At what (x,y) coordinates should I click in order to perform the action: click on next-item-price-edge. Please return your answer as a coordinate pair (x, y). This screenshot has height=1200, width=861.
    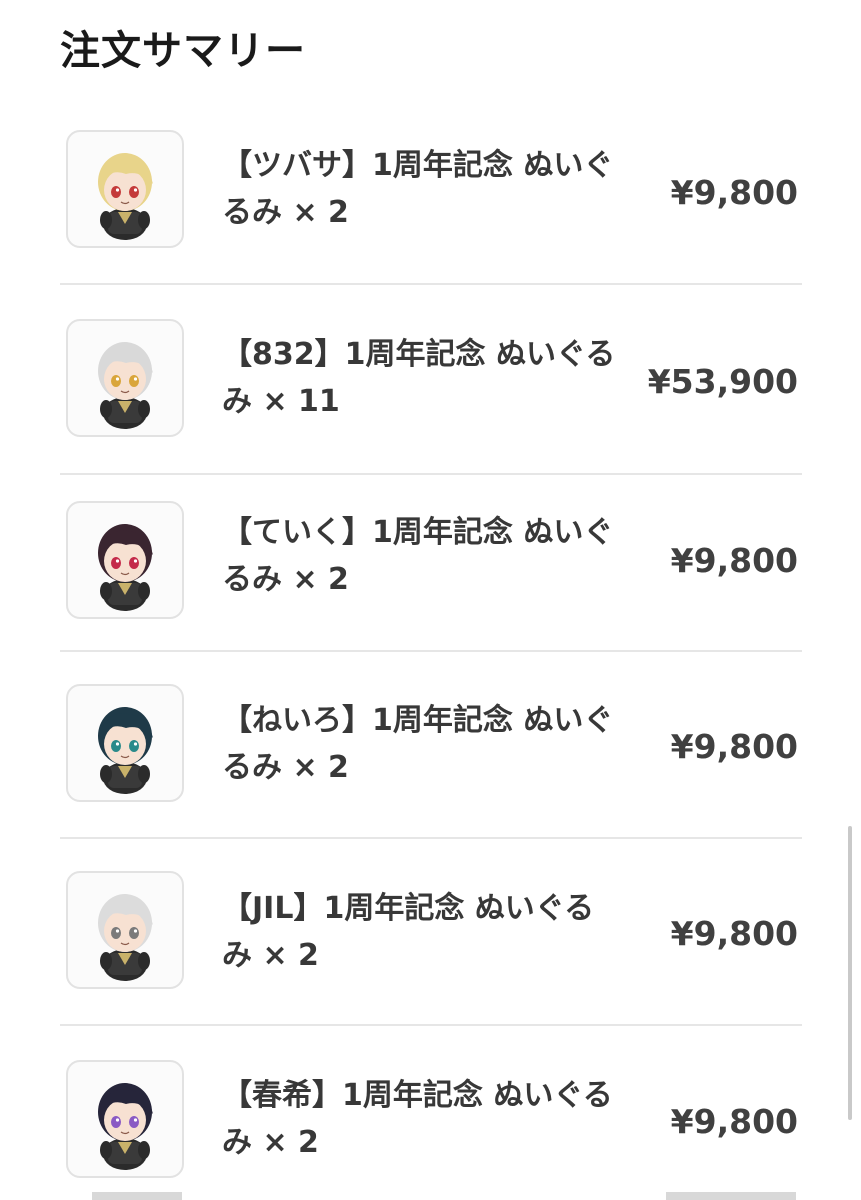
    Looking at the image, I should click on (731, 1196).